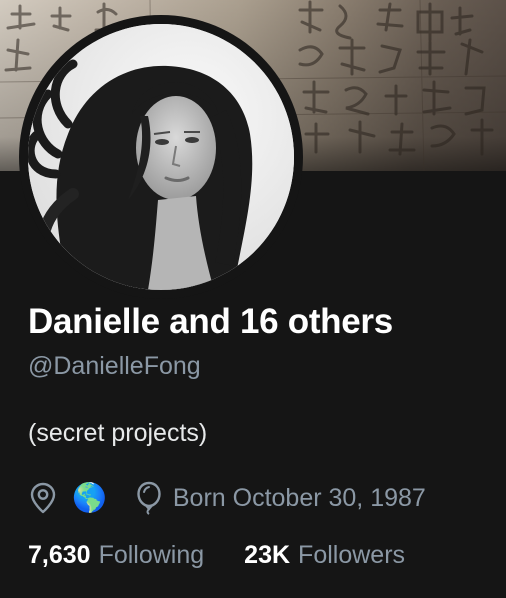 This screenshot has width=506, height=598. What do you see at coordinates (89, 497) in the screenshot?
I see `location-globe-emoji: 🌎` at bounding box center [89, 497].